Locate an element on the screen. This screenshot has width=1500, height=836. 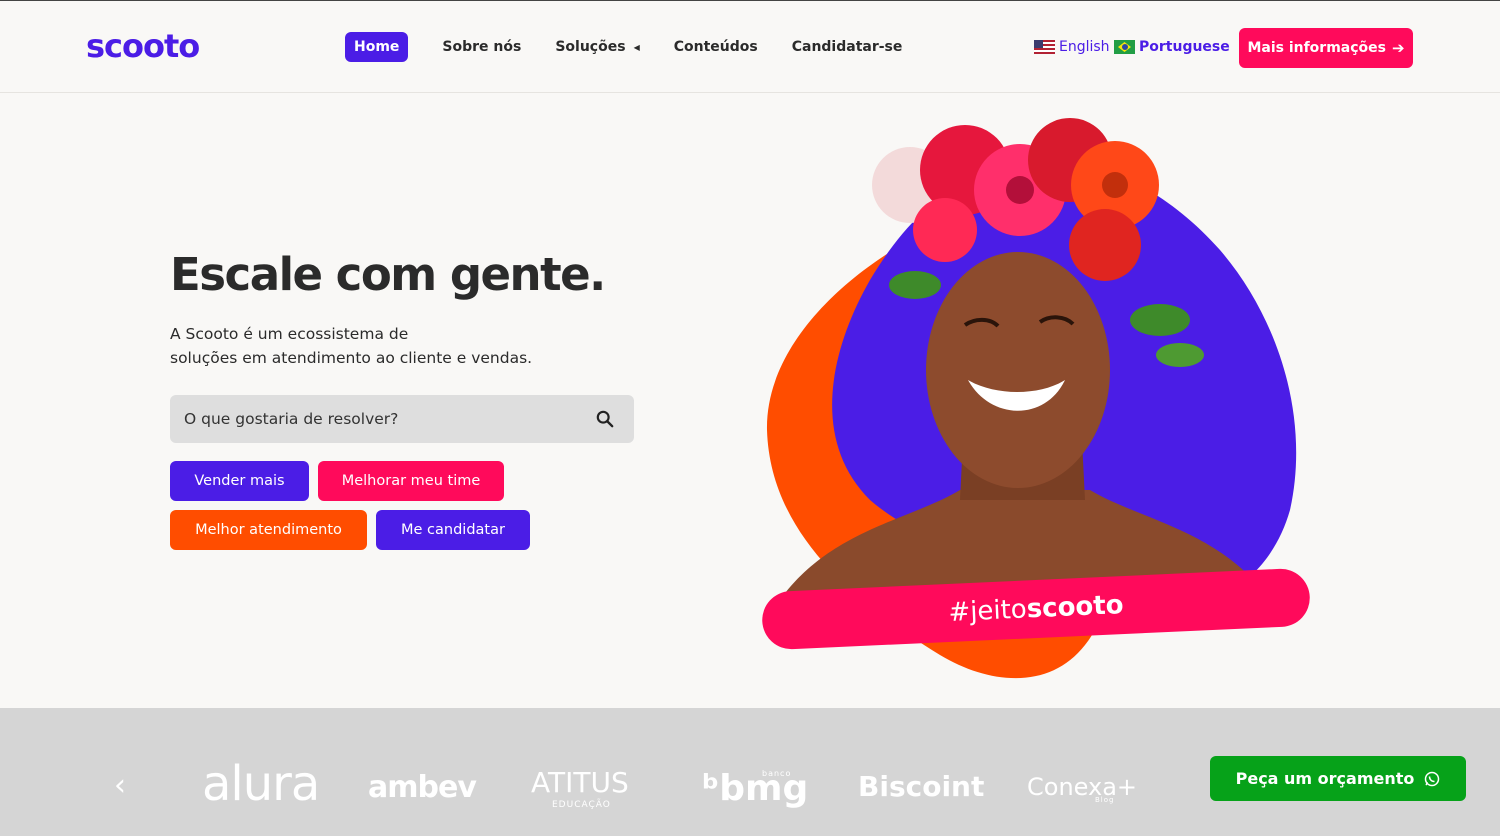
hero-subtitle-line1: A Scooto é um ecossistema de is located at coordinates (289, 334).